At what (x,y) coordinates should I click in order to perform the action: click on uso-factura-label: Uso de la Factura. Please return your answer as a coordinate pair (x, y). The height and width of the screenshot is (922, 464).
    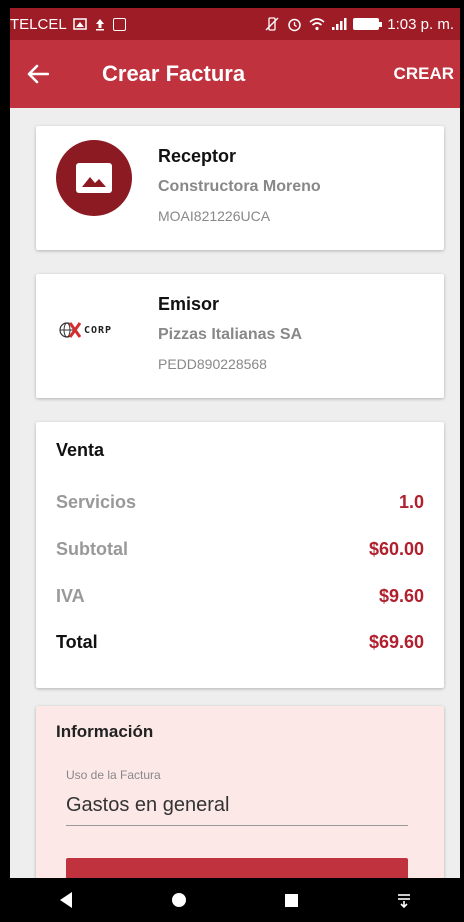
    Looking at the image, I should click on (113, 775).